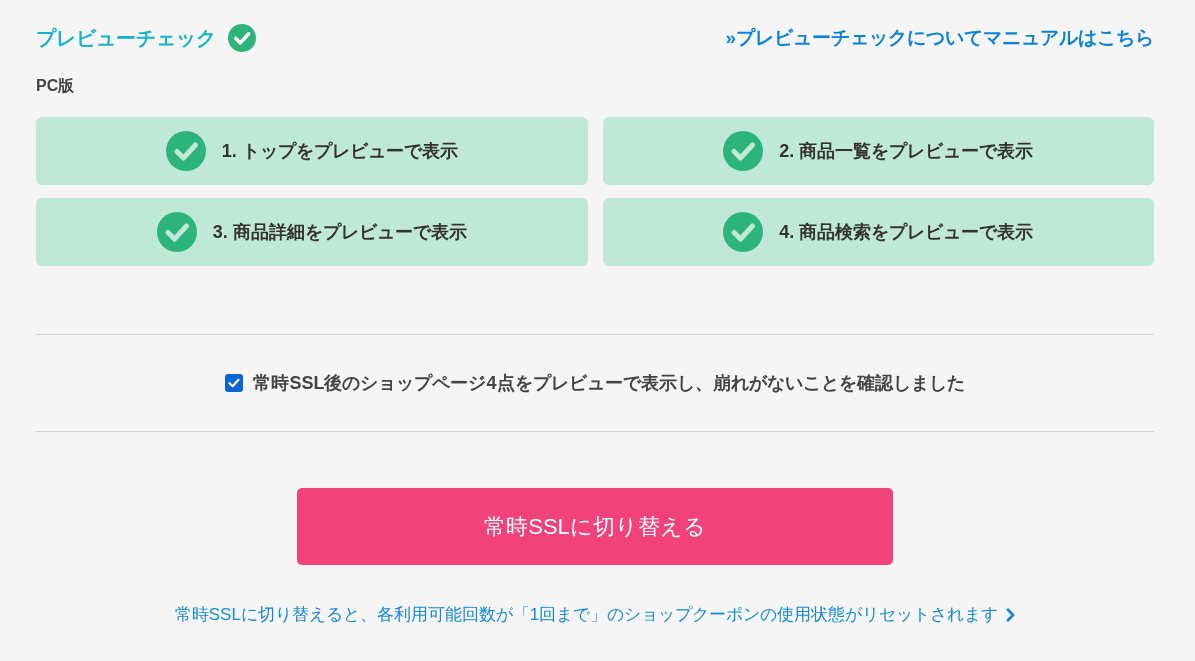 Image resolution: width=1195 pixels, height=661 pixels. Describe the element at coordinates (339, 151) in the screenshot. I see `check-label: 1. トップをプレビューで表示` at that location.